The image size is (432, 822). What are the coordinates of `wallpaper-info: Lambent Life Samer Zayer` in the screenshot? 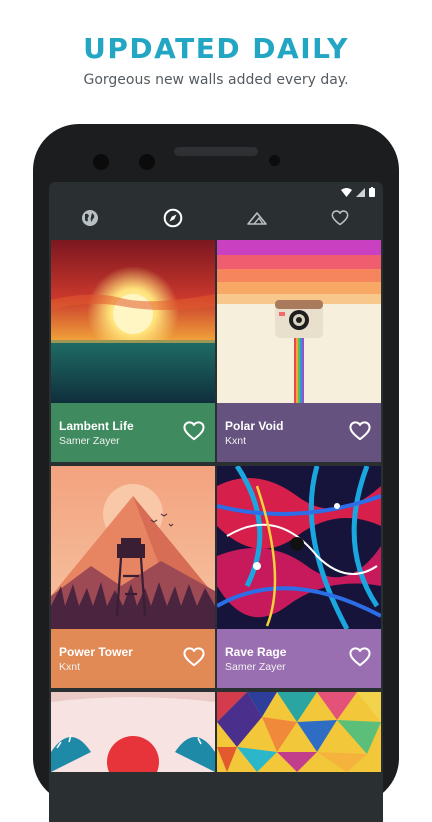 It's located at (133, 432).